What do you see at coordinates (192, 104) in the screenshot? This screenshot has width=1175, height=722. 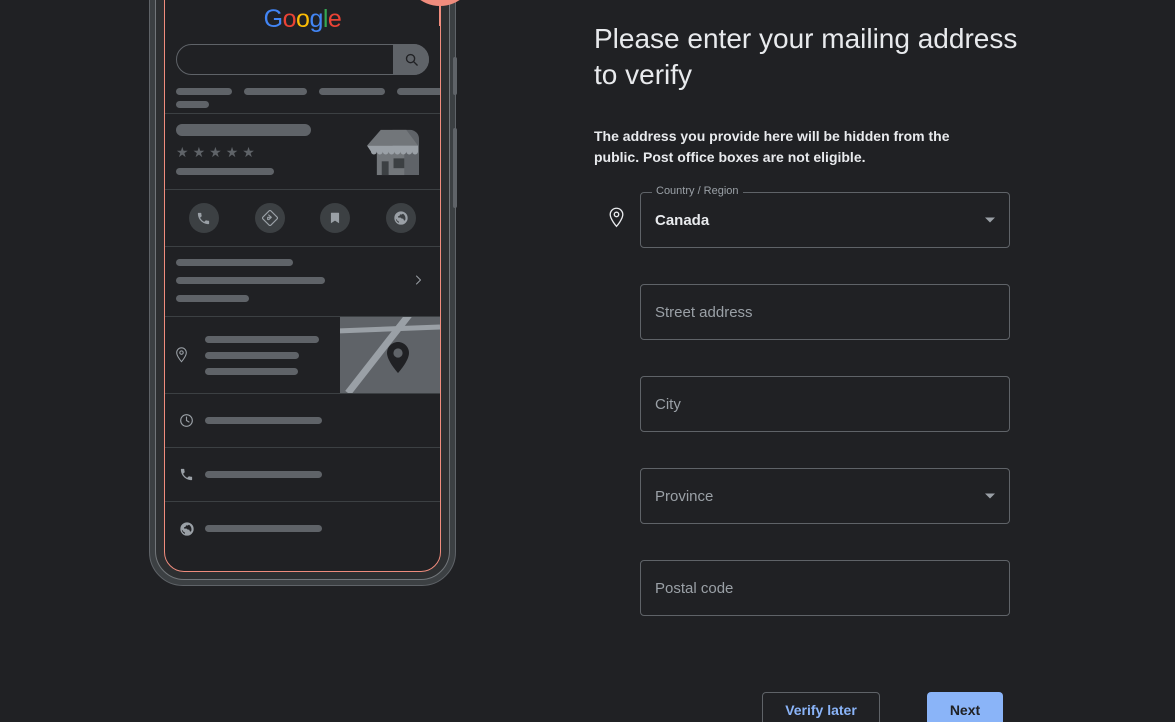 I see `phone-chip-secondary` at bounding box center [192, 104].